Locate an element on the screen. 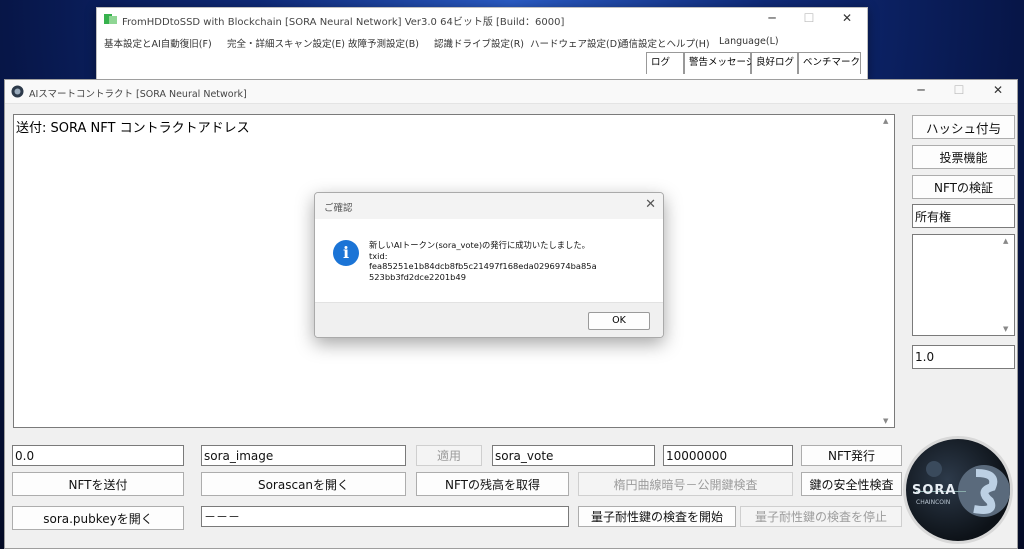  dialog-title: ご確認 is located at coordinates (338, 208).